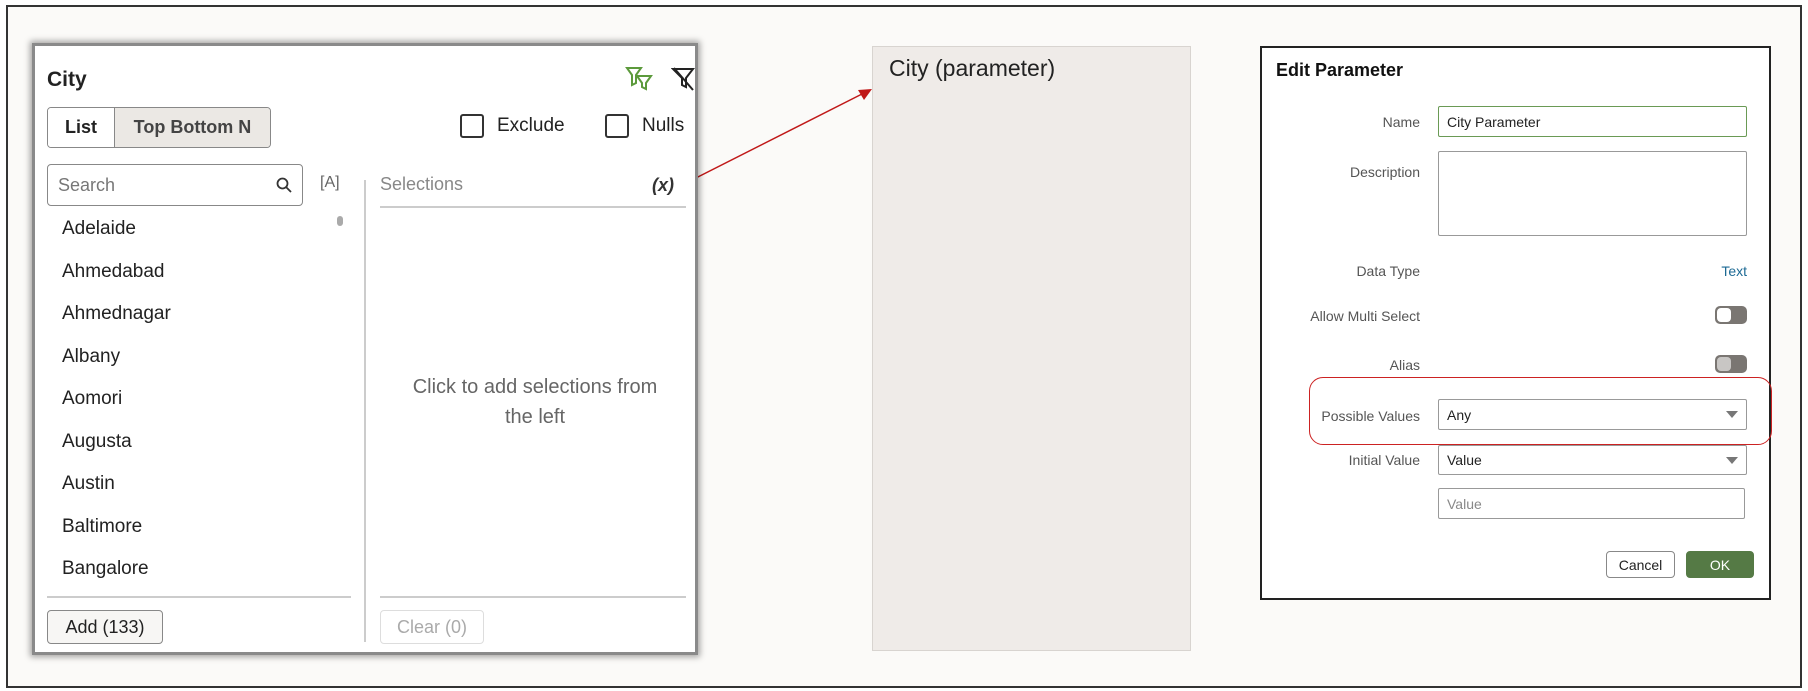 This screenshot has height=691, width=1808. I want to click on cancel-button: Cancel, so click(1640, 564).